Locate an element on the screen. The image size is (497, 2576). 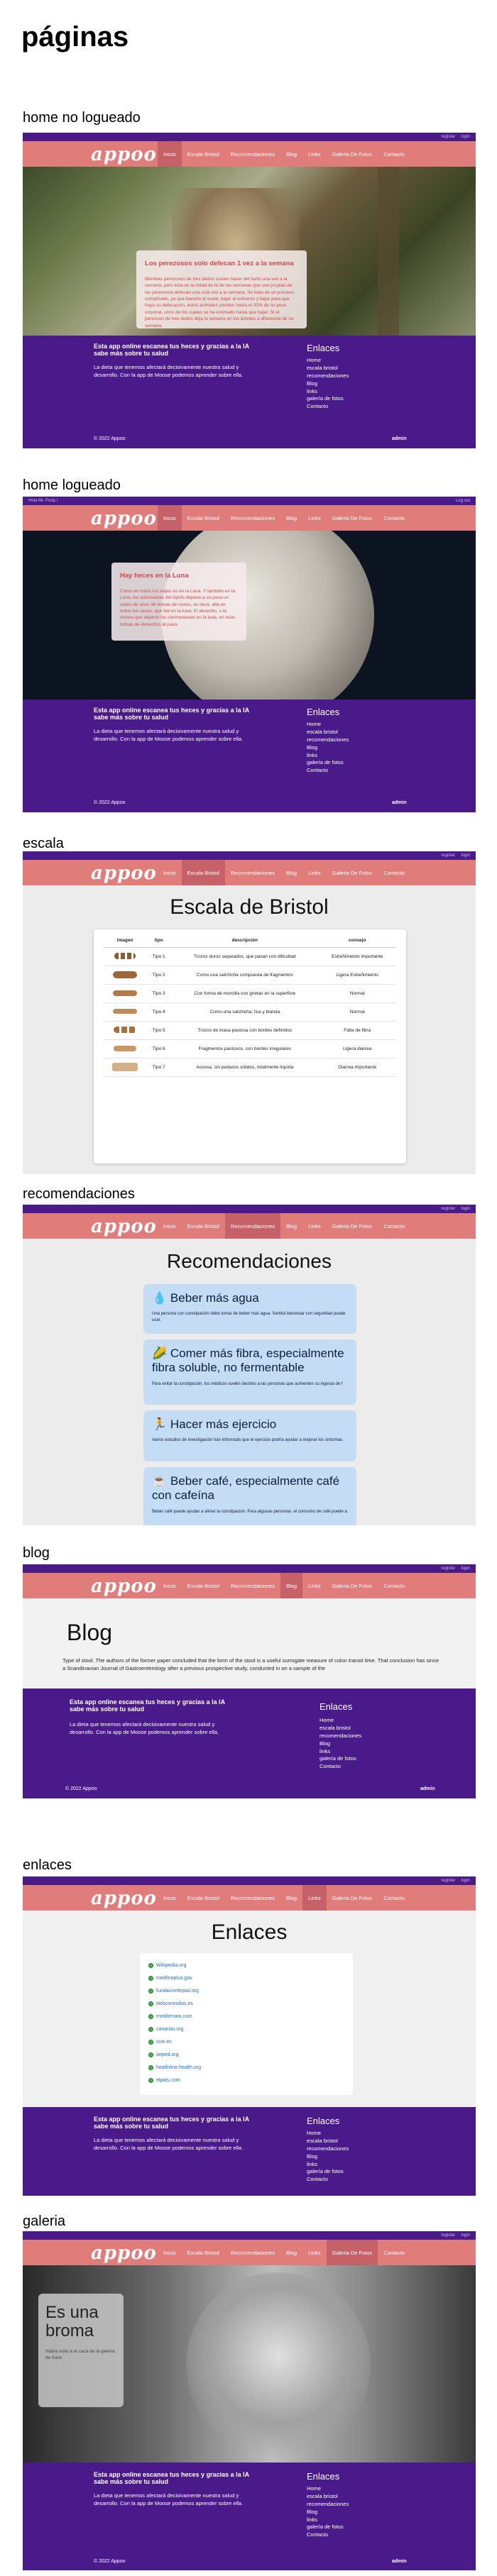
list-item: webconsultas.es is located at coordinates (246, 2003).